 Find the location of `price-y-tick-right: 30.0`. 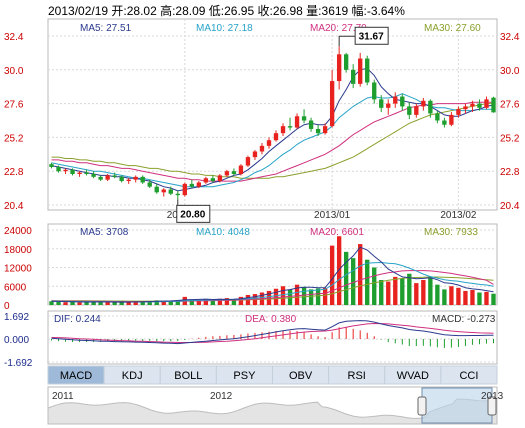

price-y-tick-right: 30.0 is located at coordinates (510, 71).